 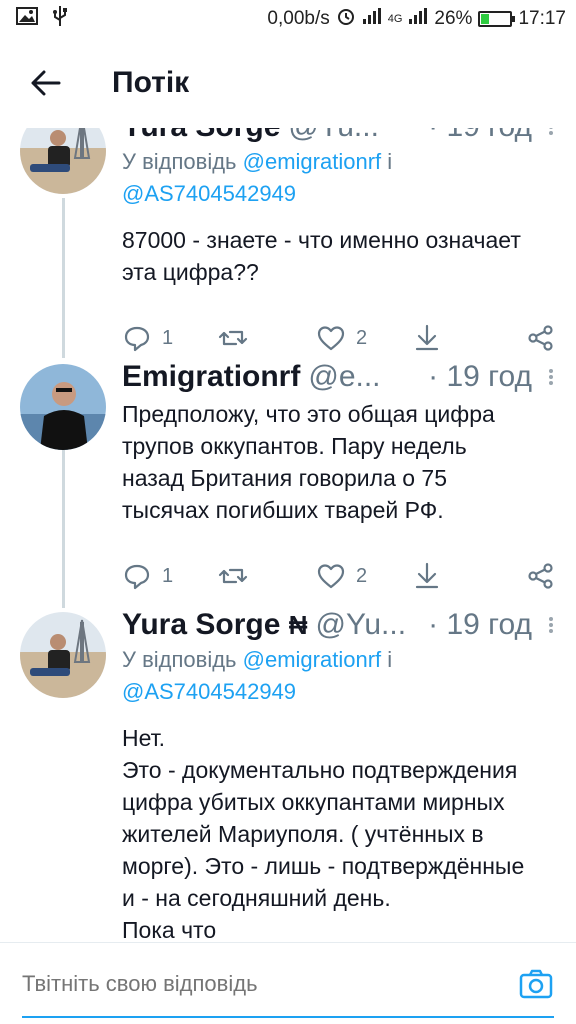 I want to click on image-icon, so click(x=27, y=19).